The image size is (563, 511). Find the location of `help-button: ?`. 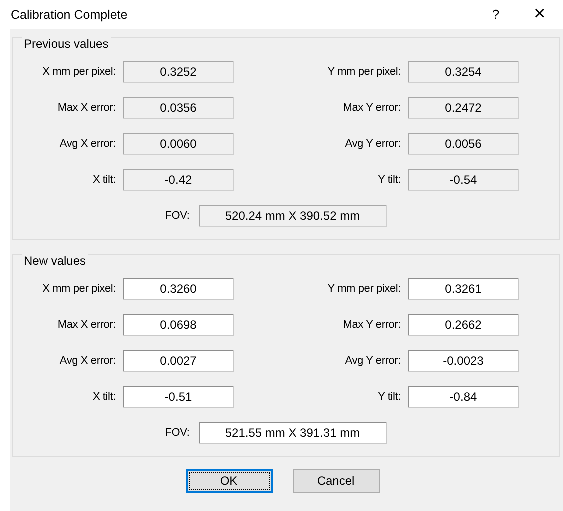

help-button: ? is located at coordinates (496, 14).